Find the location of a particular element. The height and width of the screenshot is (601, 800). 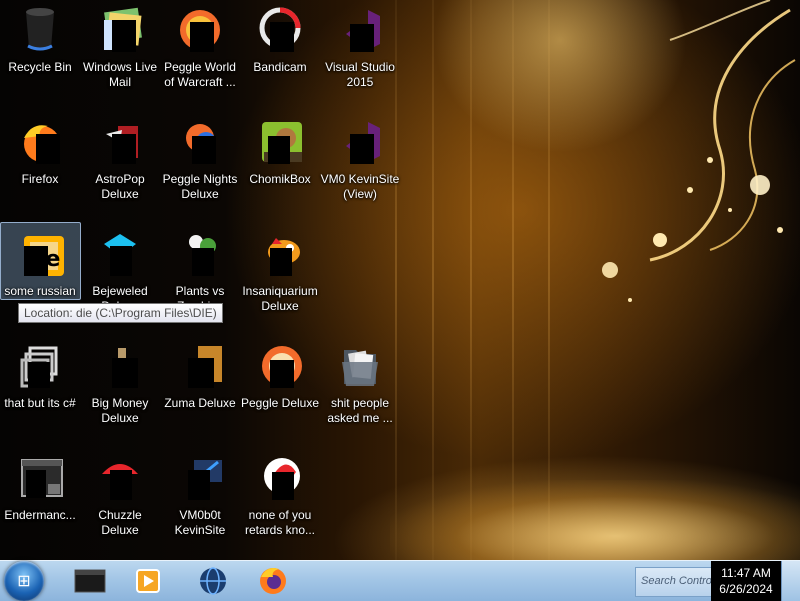

desktop-icon-label: Chuzzle Deluxe is located at coordinates (120, 522).